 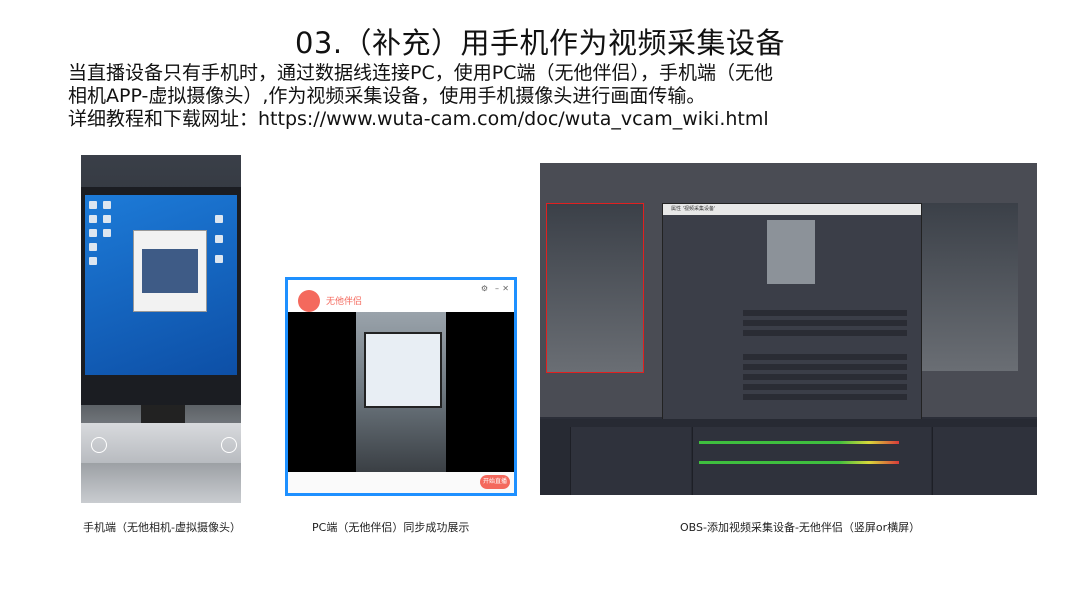 I want to click on dialog-title: 属性 '视频采集设备', so click(x=792, y=209).